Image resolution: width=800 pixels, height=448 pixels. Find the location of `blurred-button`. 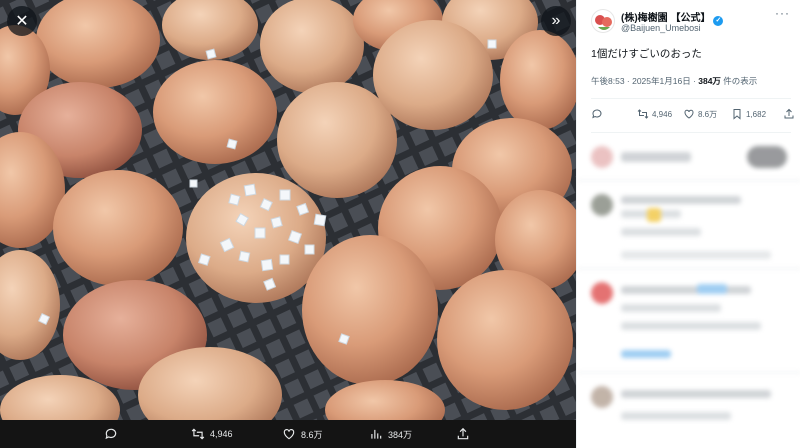

blurred-button is located at coordinates (767, 157).